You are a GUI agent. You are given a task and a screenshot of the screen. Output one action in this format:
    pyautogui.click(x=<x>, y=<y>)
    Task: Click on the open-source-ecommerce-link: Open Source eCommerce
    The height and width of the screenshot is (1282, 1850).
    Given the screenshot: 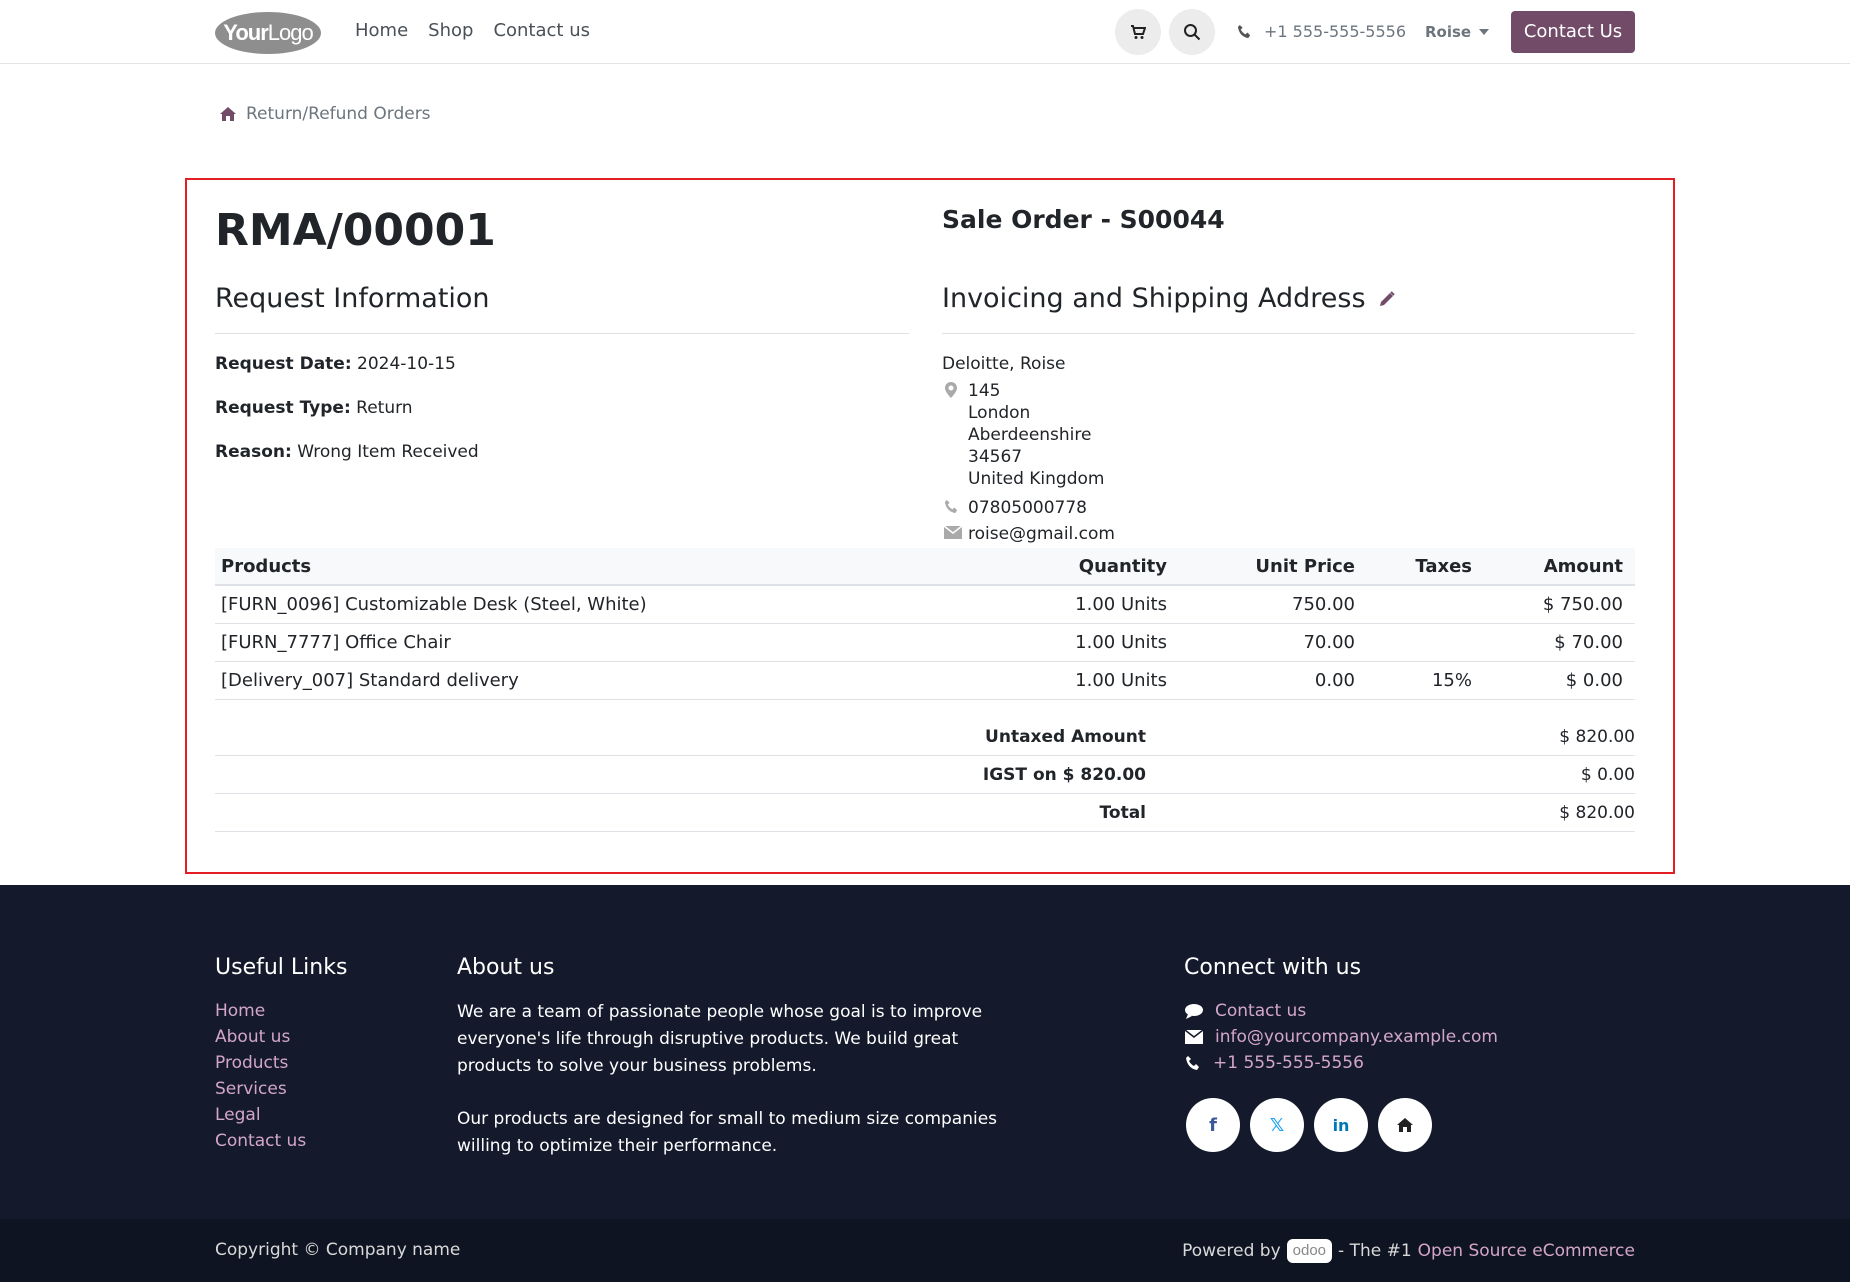 What is the action you would take?
    pyautogui.click(x=1526, y=1251)
    